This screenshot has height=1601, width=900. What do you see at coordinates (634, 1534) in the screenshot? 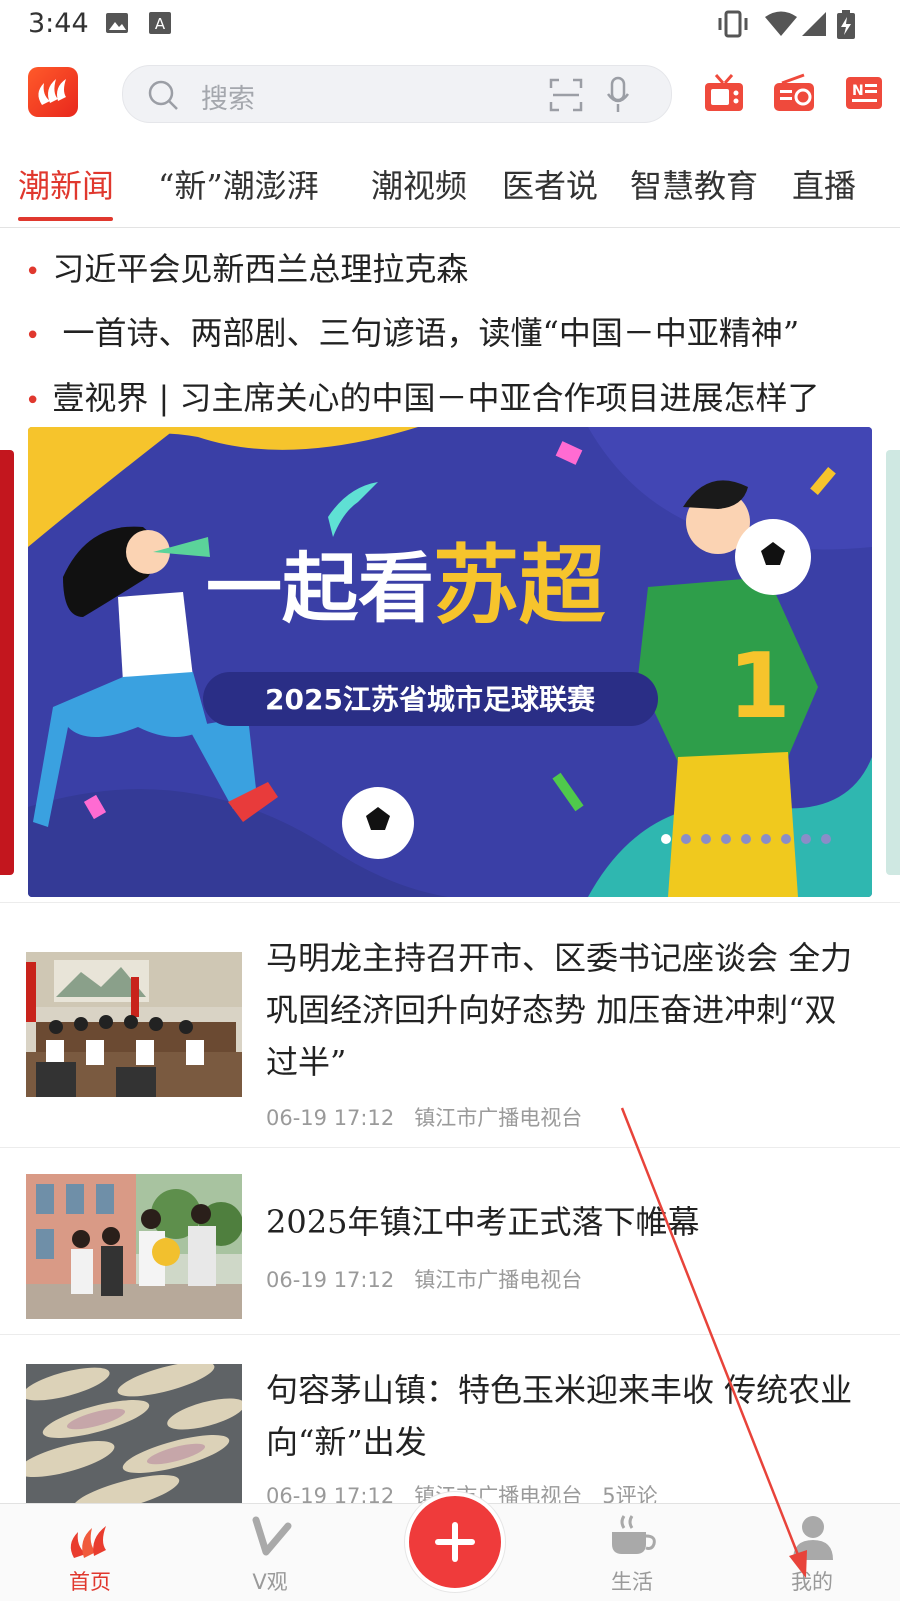
I see `coffee-cup-icon` at bounding box center [634, 1534].